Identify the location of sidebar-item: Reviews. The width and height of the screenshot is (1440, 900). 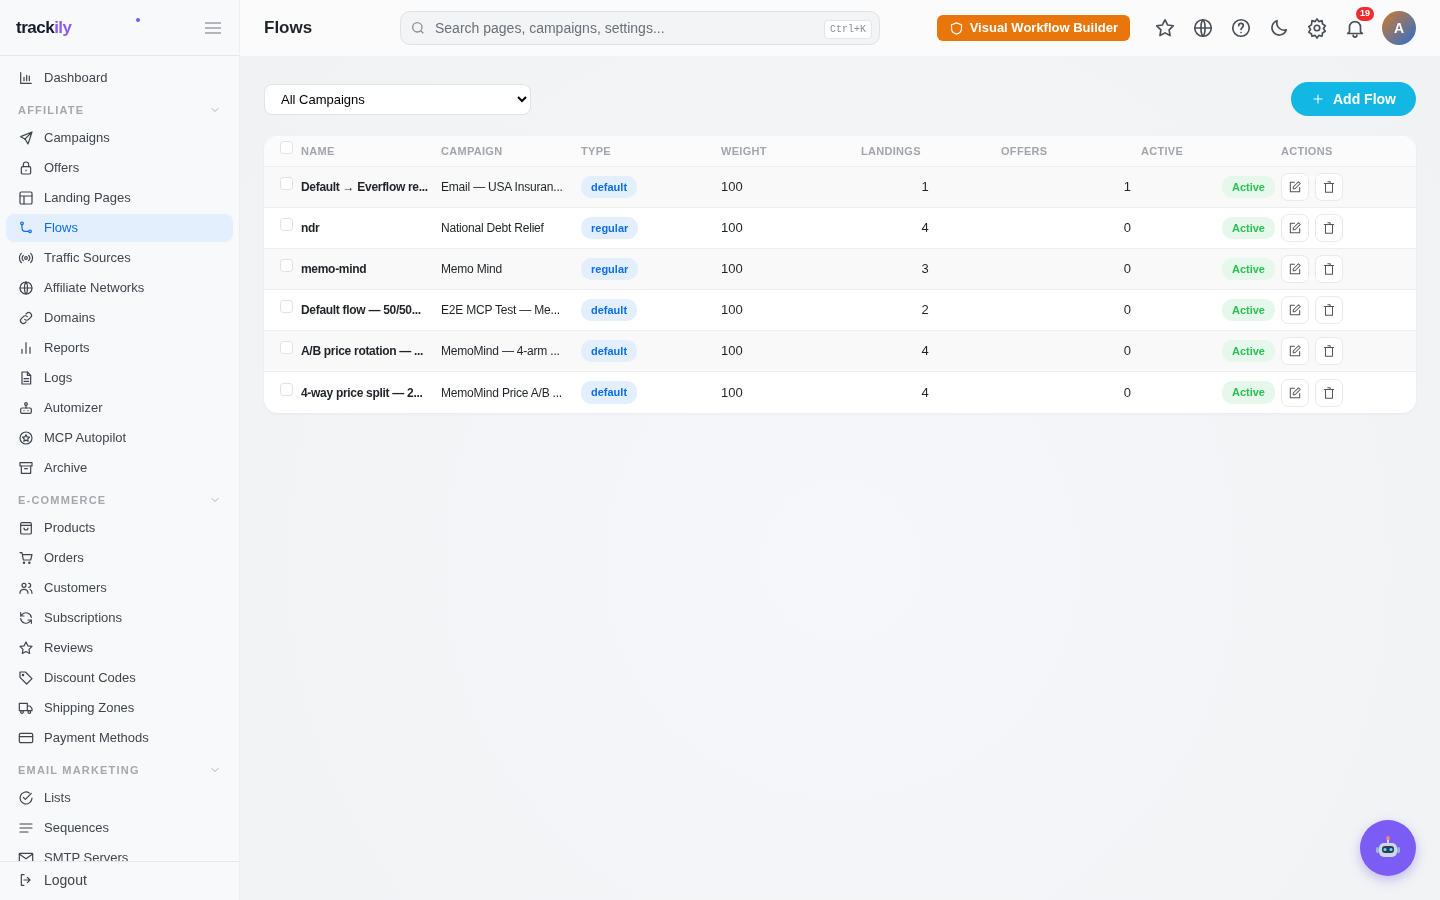
(119, 648).